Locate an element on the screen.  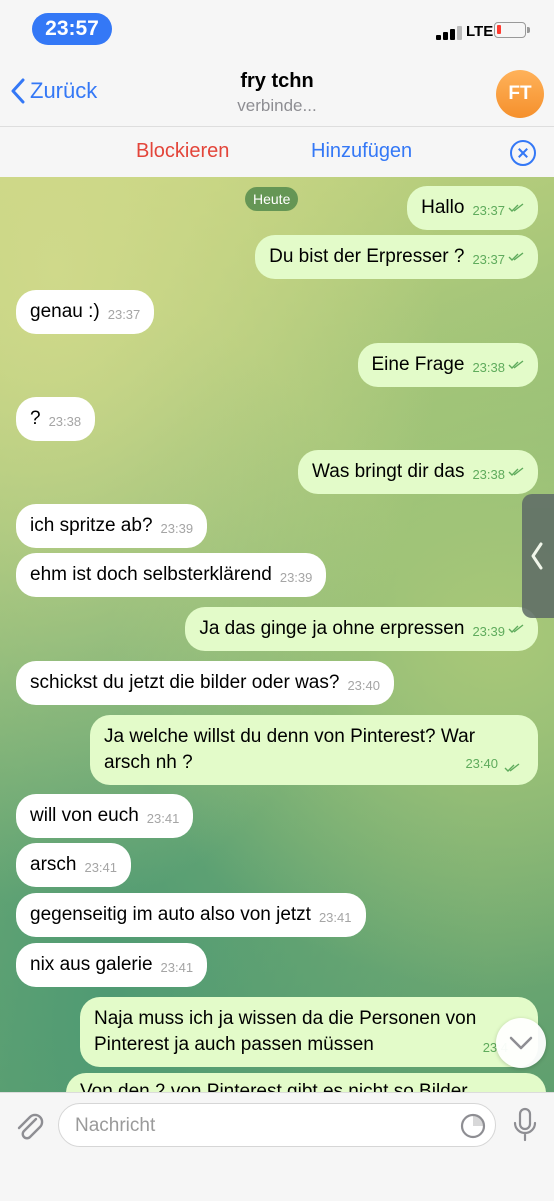
close-icon is located at coordinates (523, 153).